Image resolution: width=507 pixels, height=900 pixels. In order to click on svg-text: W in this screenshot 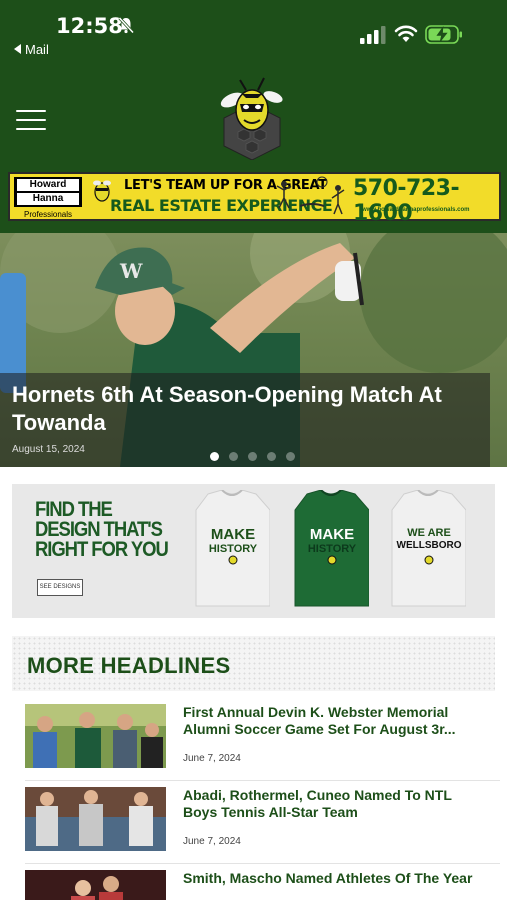, I will do `click(131, 271)`.